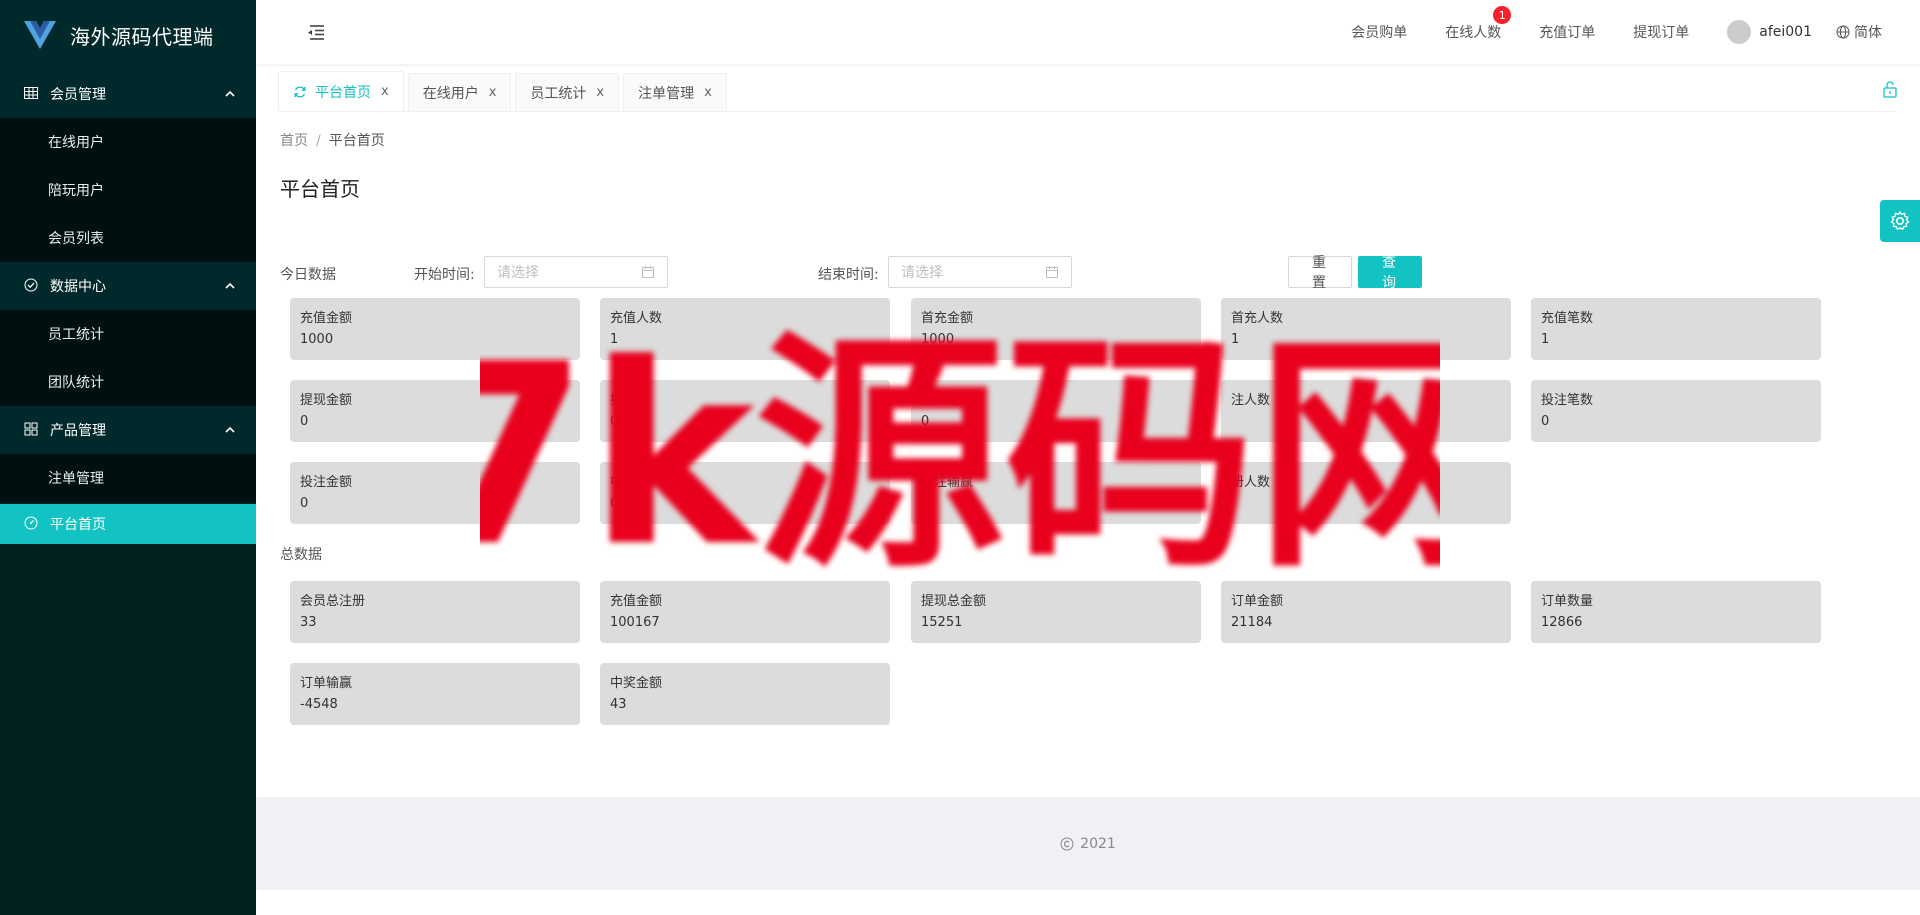 The width and height of the screenshot is (1920, 915). Describe the element at coordinates (1676, 411) in the screenshot. I see `stat-card: 投注笔数 0` at that location.